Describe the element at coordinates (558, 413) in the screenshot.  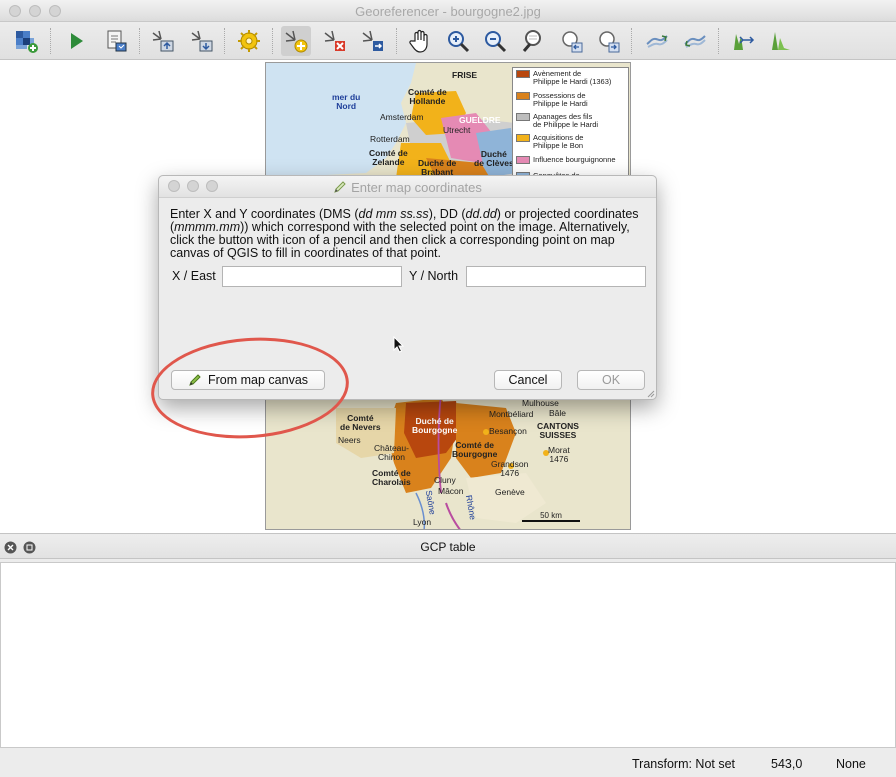
I see `map-label-bale: Bâle` at that location.